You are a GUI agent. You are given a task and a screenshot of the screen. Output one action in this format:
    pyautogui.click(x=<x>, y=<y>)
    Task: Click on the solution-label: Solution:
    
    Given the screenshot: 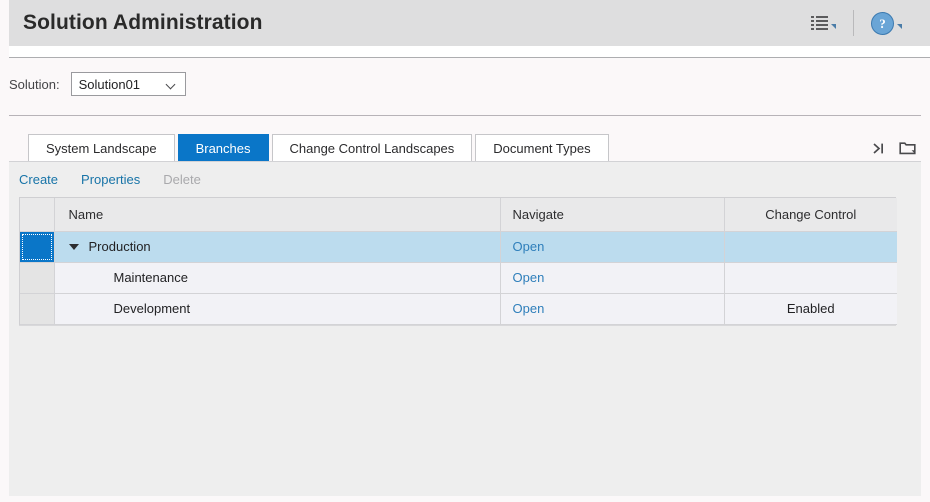 What is the action you would take?
    pyautogui.click(x=34, y=84)
    